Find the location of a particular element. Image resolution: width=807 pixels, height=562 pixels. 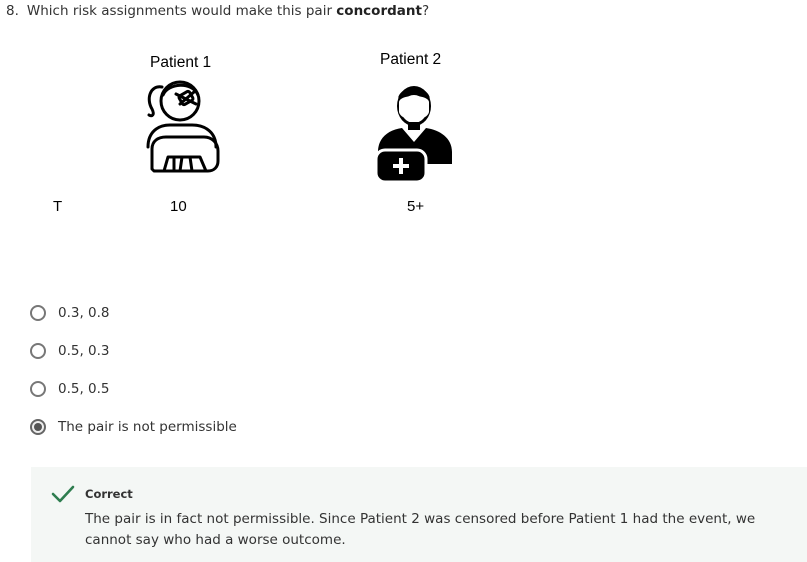

option-4: The pair is not permissible is located at coordinates (133, 427).